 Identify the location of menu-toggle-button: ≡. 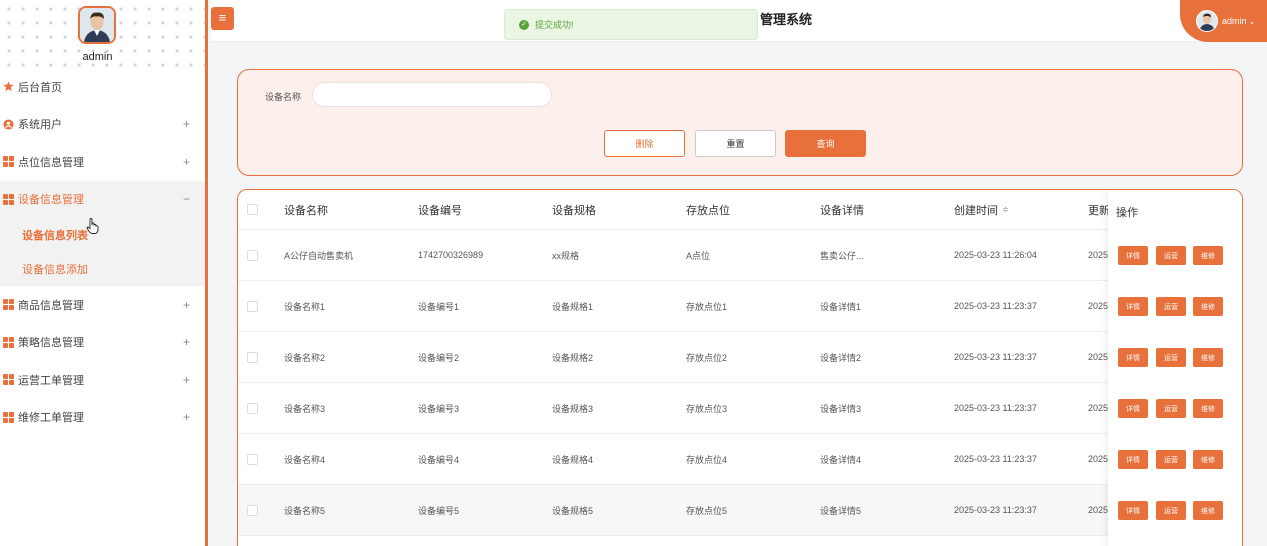
(222, 18).